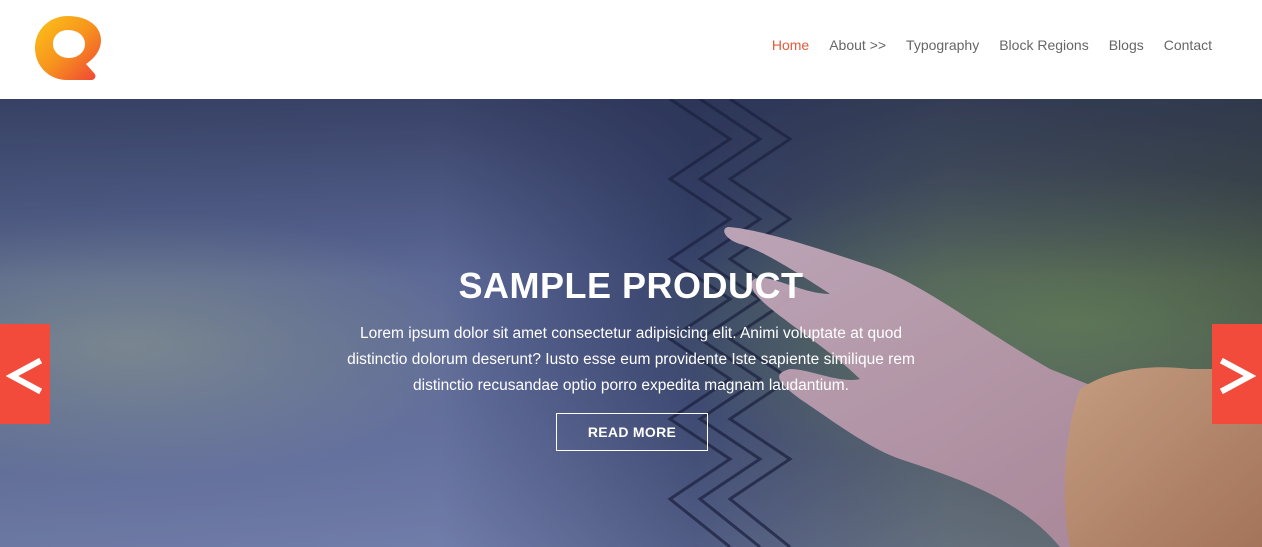 This screenshot has width=1262, height=547. I want to click on chevron-right-icon, so click(1238, 376).